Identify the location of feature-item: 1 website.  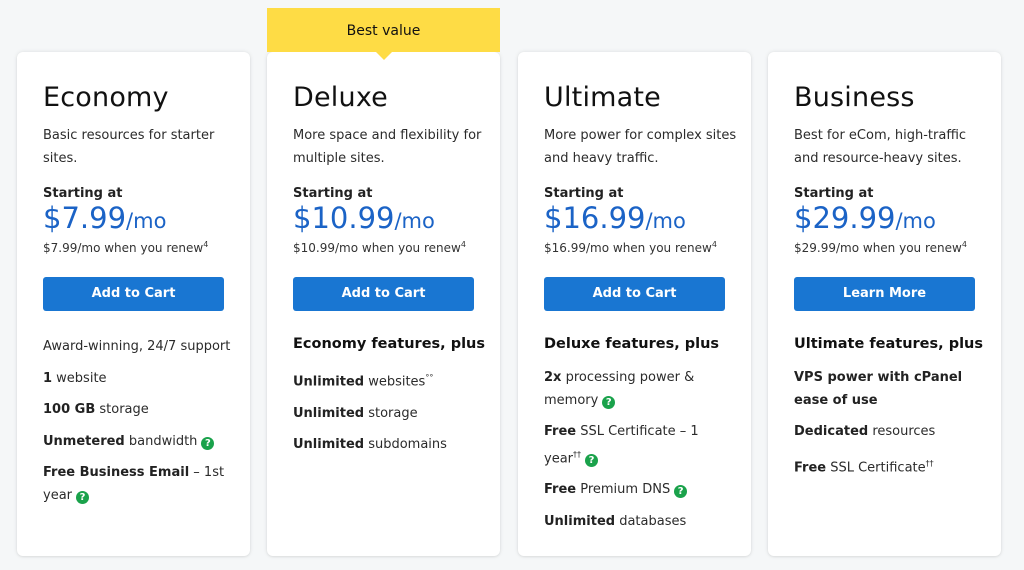
(139, 379).